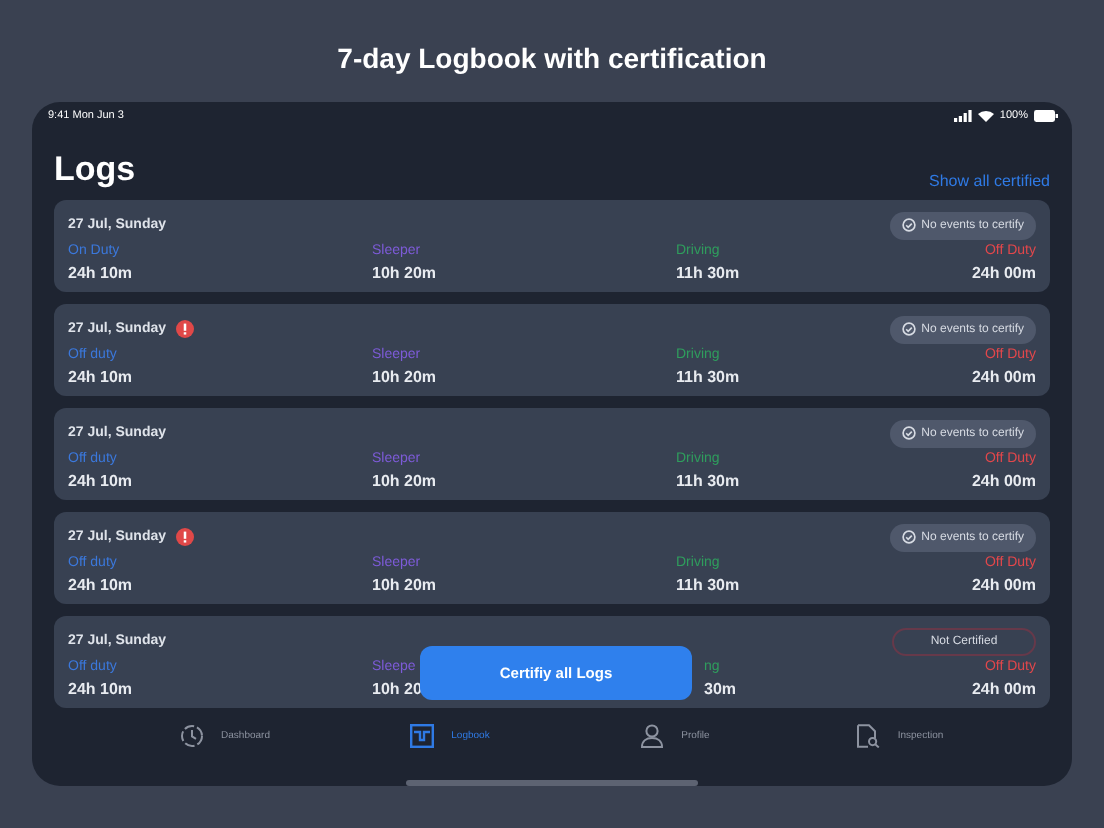 This screenshot has width=1104, height=828. What do you see at coordinates (989, 181) in the screenshot?
I see `show-all-link: Show all certified` at bounding box center [989, 181].